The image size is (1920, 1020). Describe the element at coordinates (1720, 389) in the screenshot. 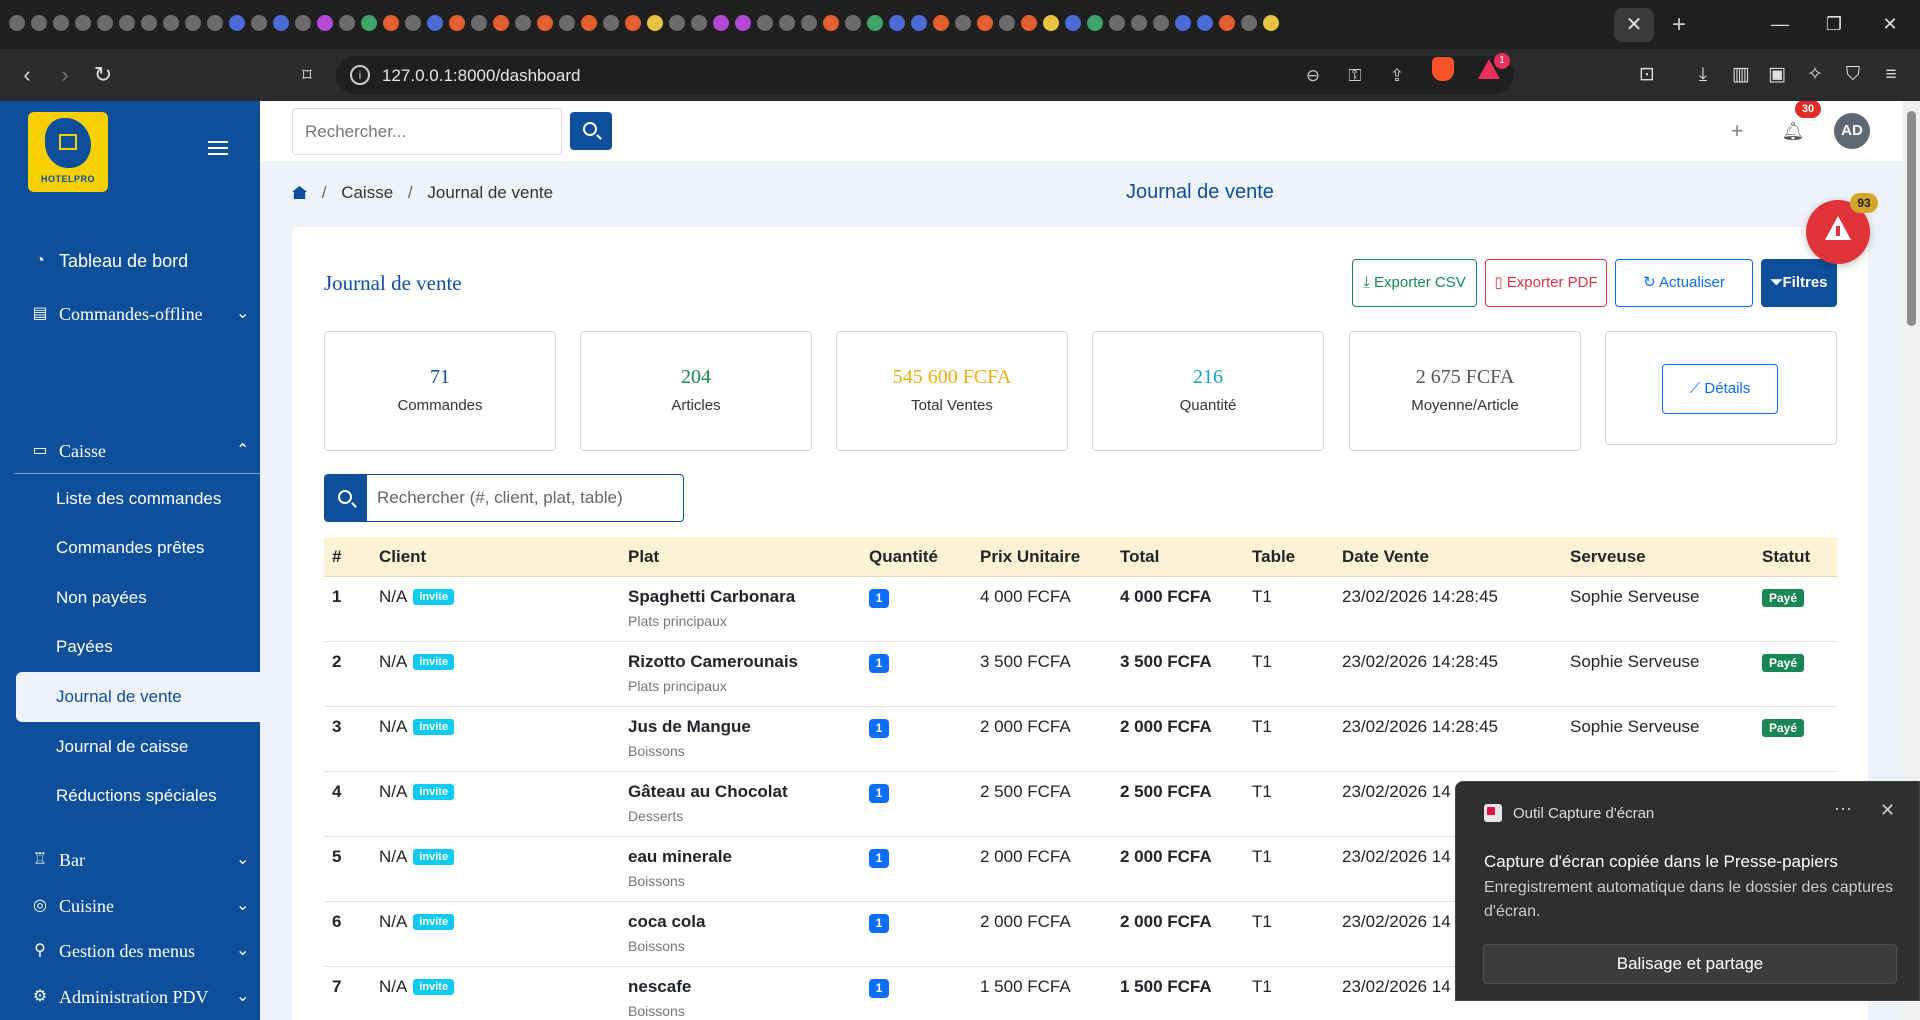

I see `details-button: ⟋ Détails` at that location.